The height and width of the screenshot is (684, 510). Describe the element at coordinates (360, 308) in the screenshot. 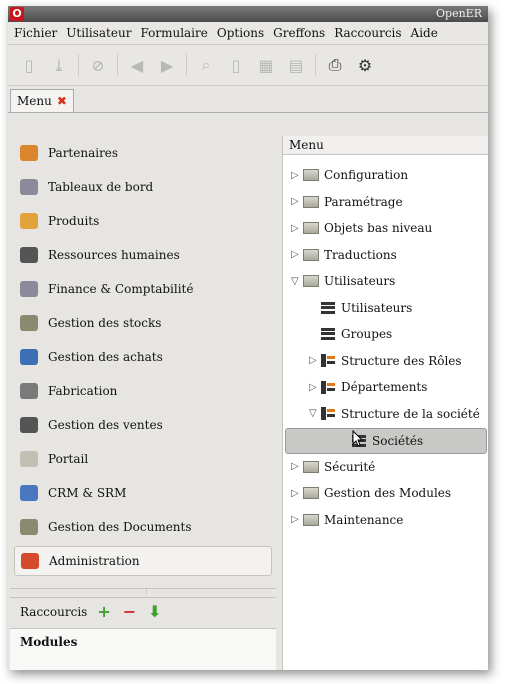

I see `tree-row: Utilisateurs` at that location.